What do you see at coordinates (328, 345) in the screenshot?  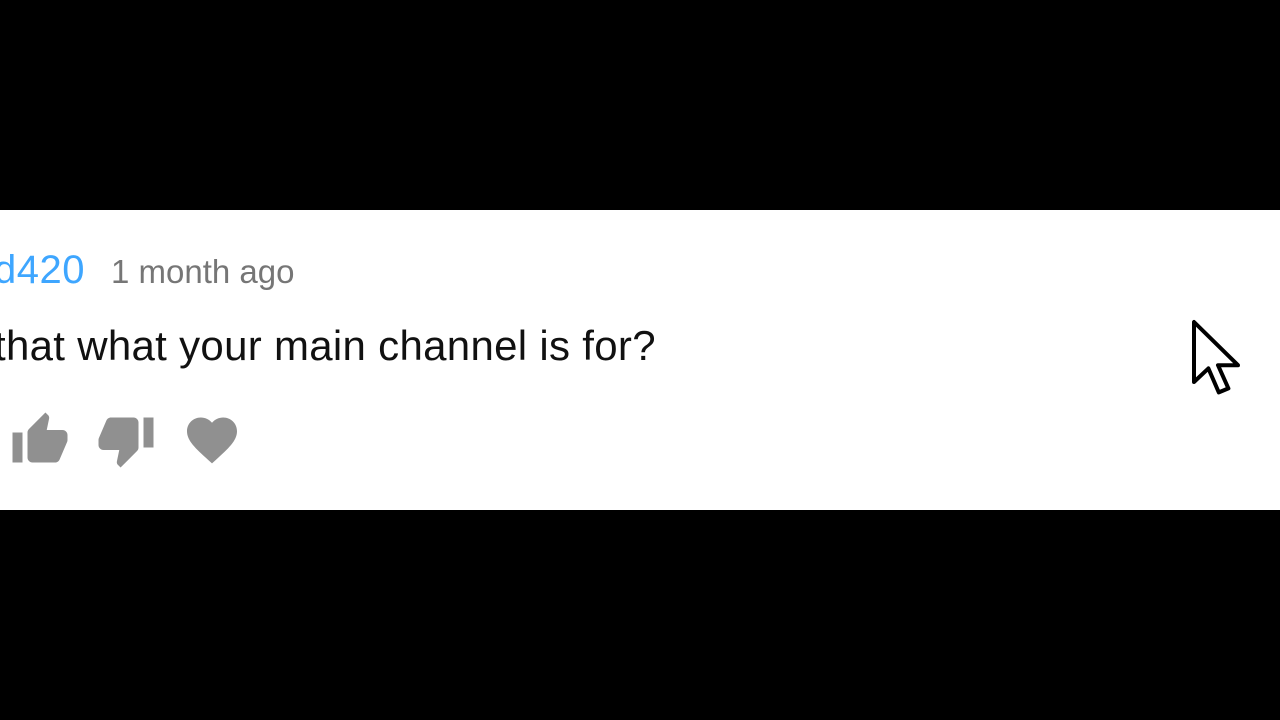 I see `comment-text: that what your main channel is for?` at bounding box center [328, 345].